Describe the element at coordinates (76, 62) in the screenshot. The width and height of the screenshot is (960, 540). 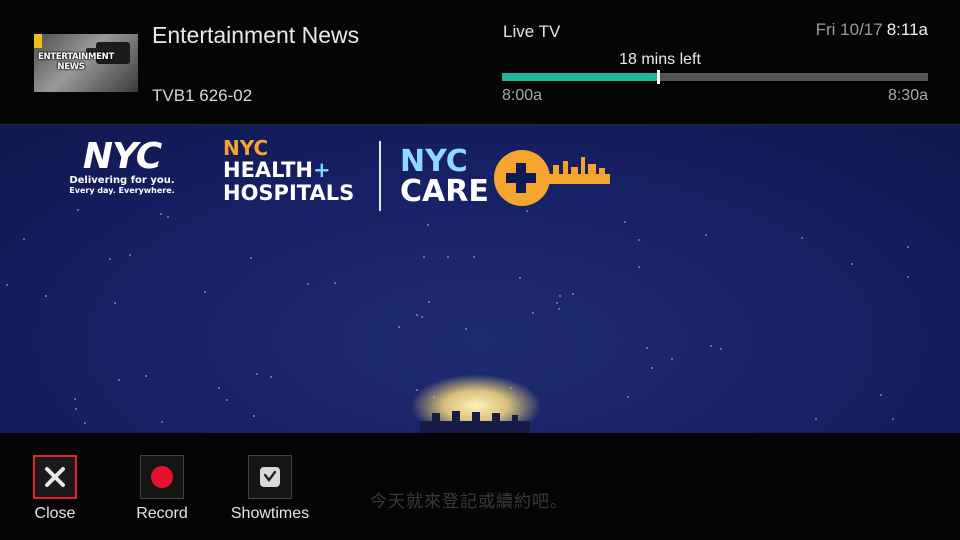
I see `thumbnail-title: ENTERTAINMENT NEWS` at that location.